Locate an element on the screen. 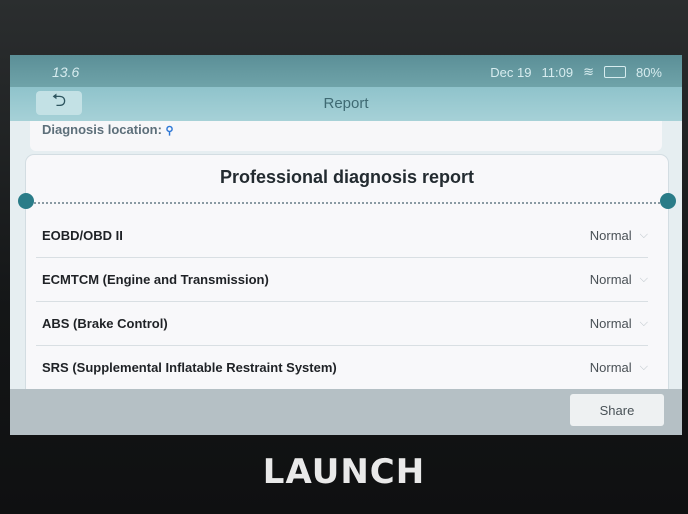 The width and height of the screenshot is (688, 514). app-bar: ⮌ Report is located at coordinates (346, 104).